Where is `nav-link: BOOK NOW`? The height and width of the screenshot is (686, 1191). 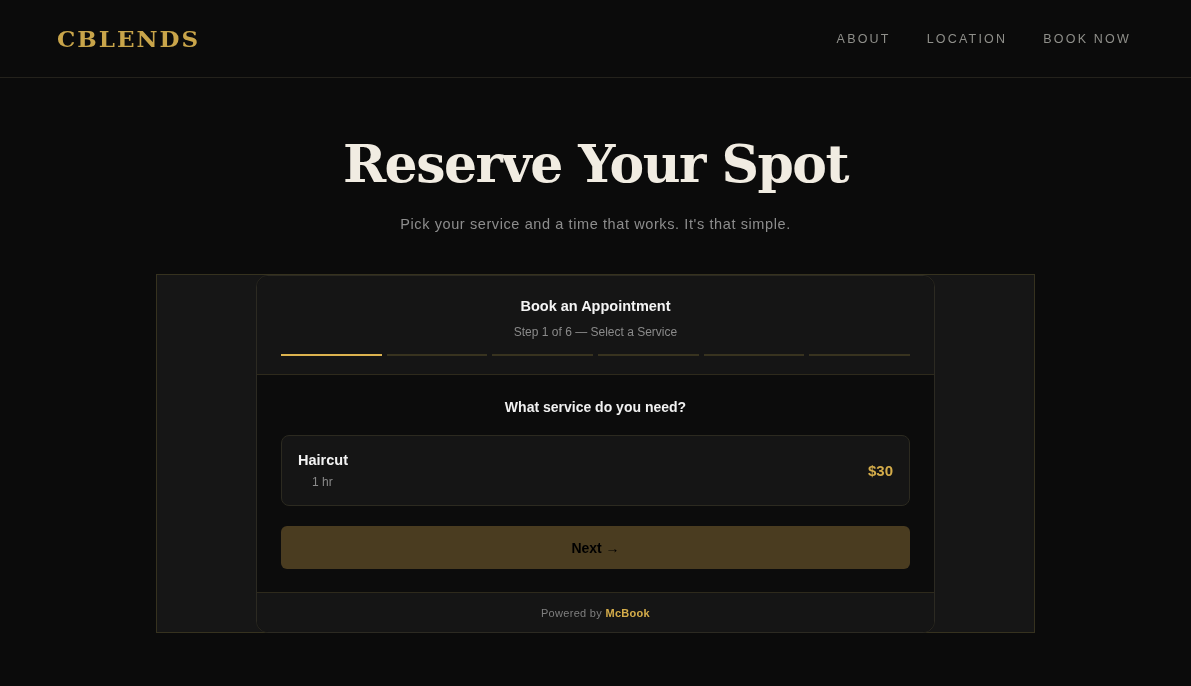 nav-link: BOOK NOW is located at coordinates (1087, 38).